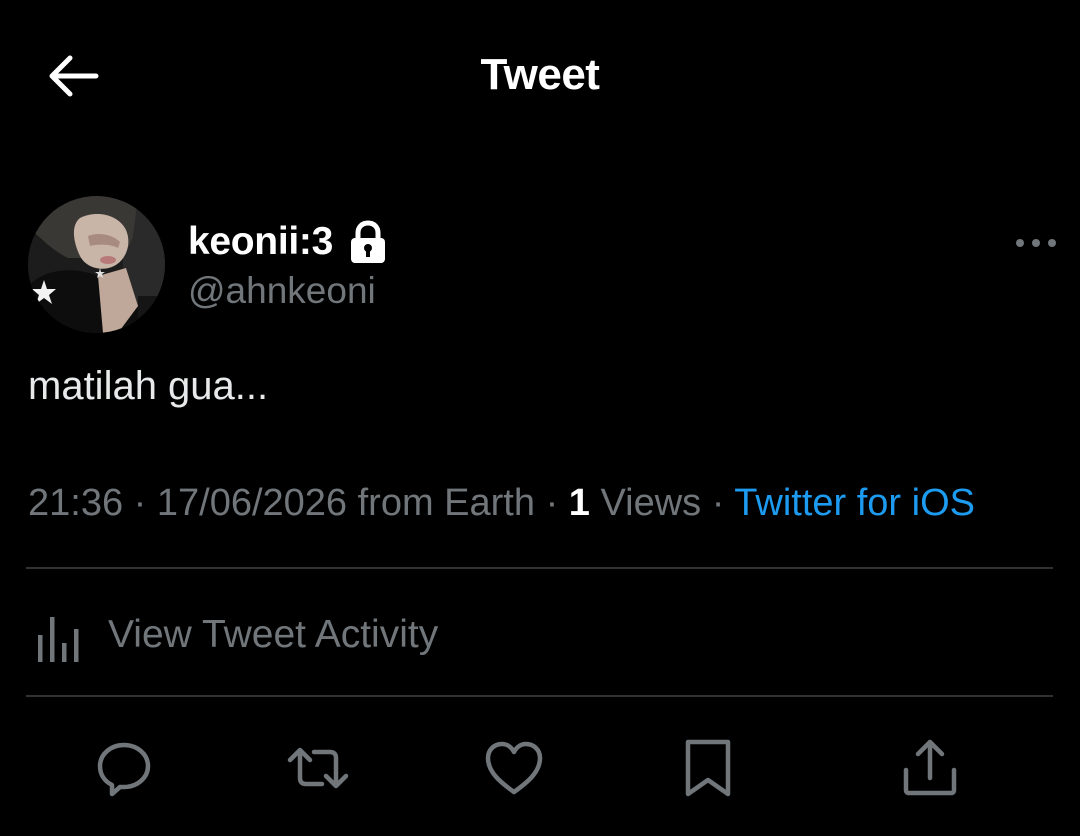 This screenshot has width=1080, height=836. I want to click on avatar-image, so click(96, 264).